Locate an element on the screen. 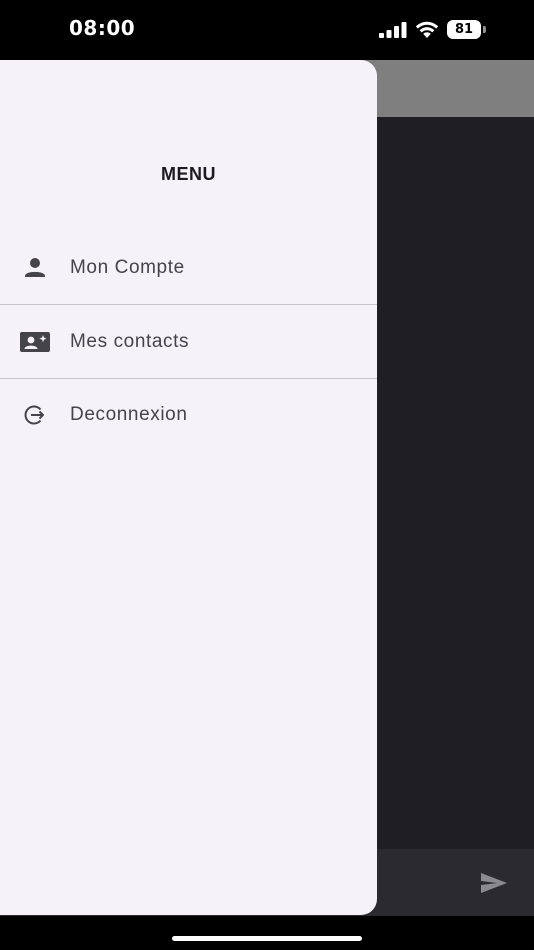 The width and height of the screenshot is (534, 950). logout-icon is located at coordinates (34, 415).